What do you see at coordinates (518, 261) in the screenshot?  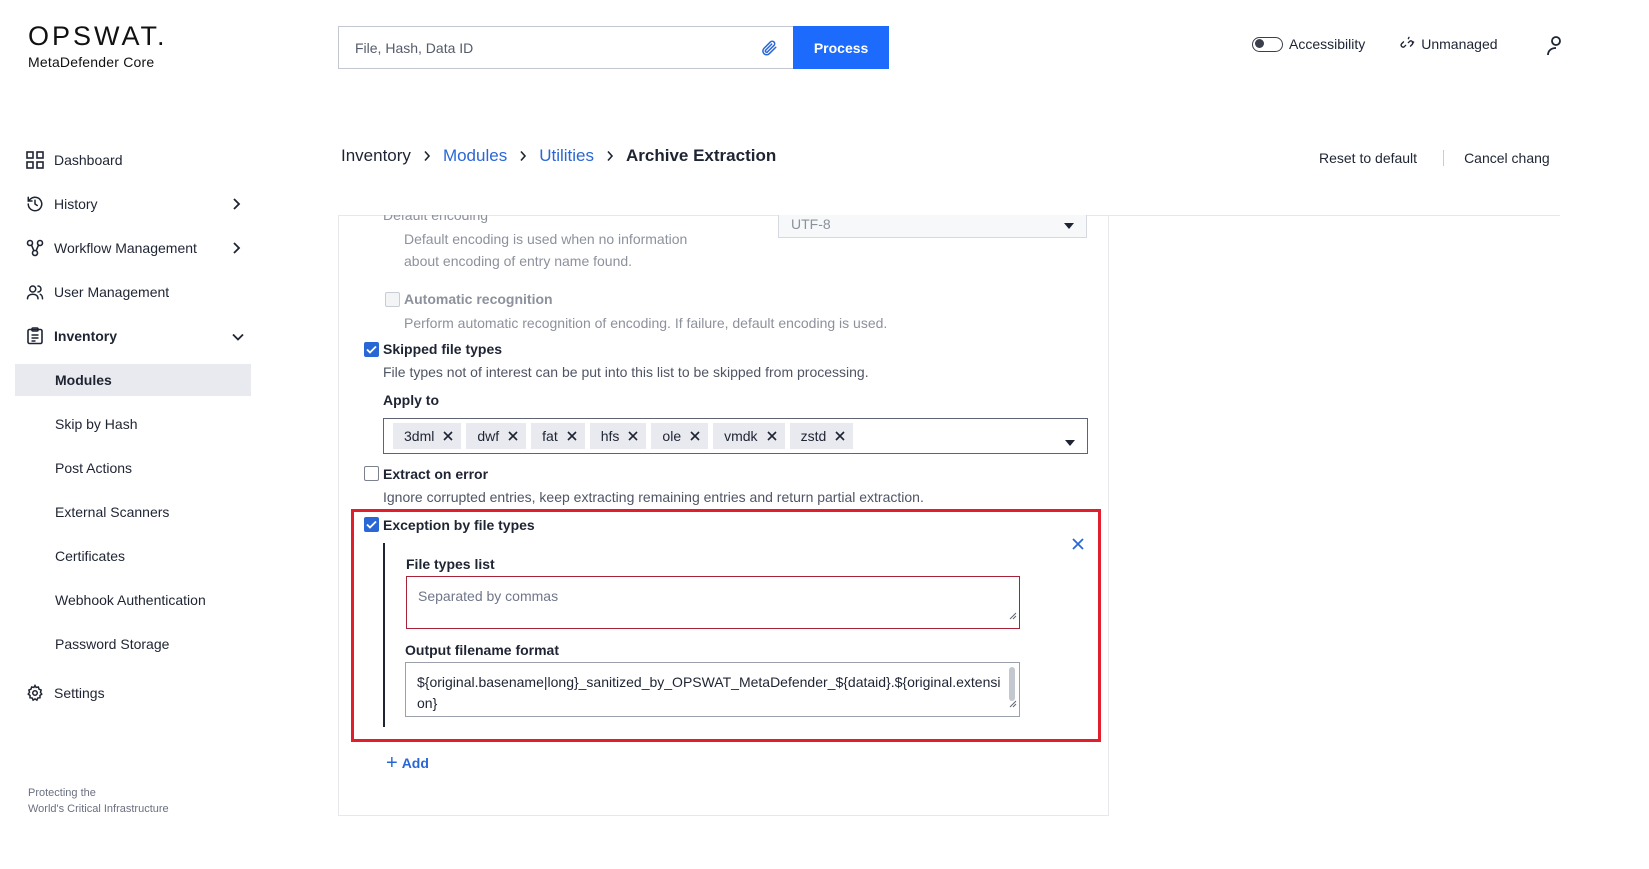 I see `desc-line: about encoding of entry name found.` at bounding box center [518, 261].